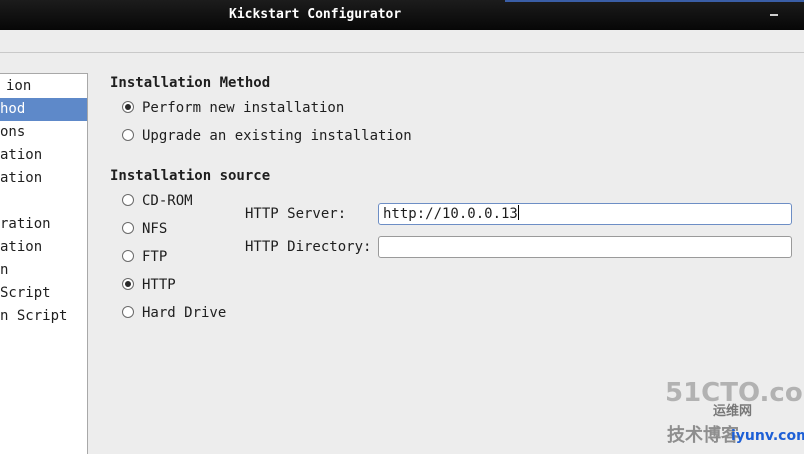 The height and width of the screenshot is (454, 804). I want to click on menubar, so click(402, 41).